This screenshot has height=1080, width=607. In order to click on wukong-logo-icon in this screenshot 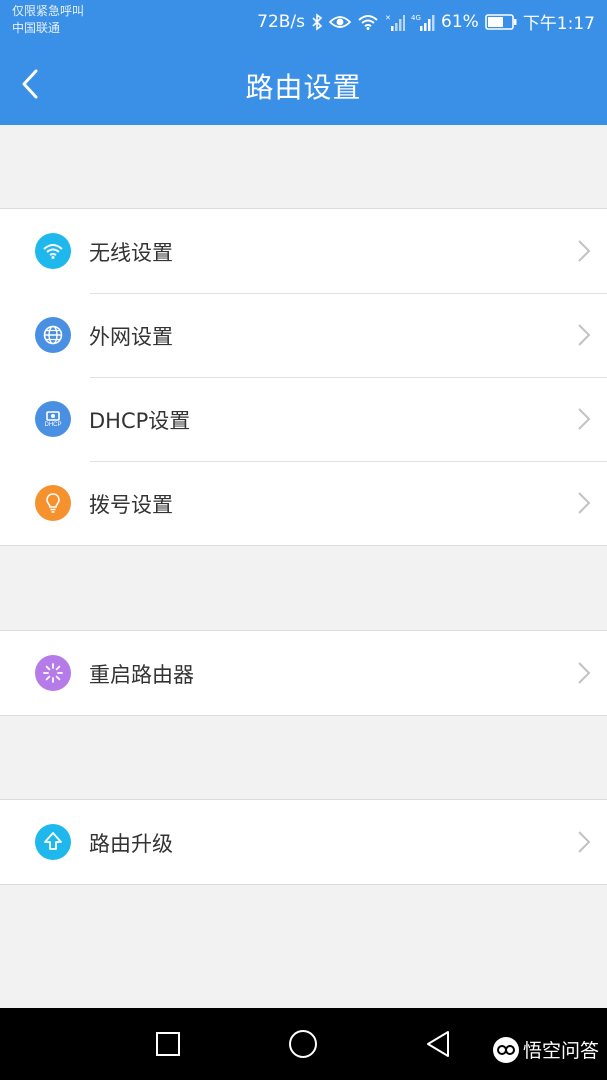, I will do `click(505, 1049)`.